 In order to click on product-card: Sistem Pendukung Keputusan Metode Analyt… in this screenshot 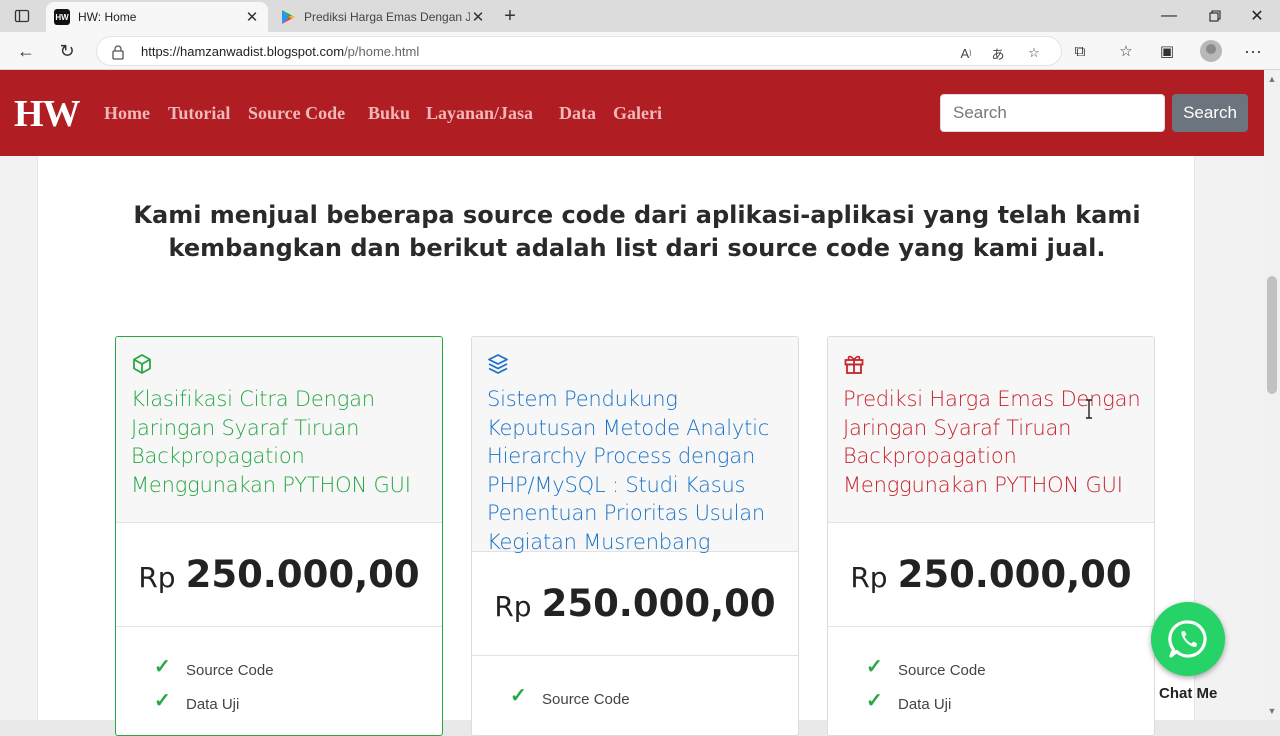, I will do `click(635, 536)`.